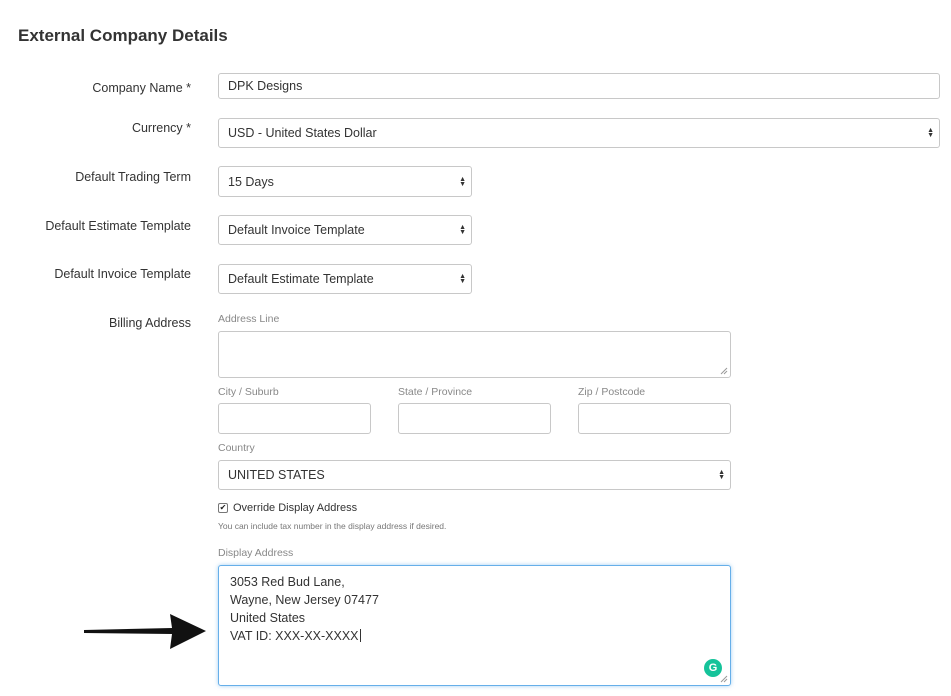 The image size is (951, 696). What do you see at coordinates (474, 354) in the screenshot?
I see `address-line-input` at bounding box center [474, 354].